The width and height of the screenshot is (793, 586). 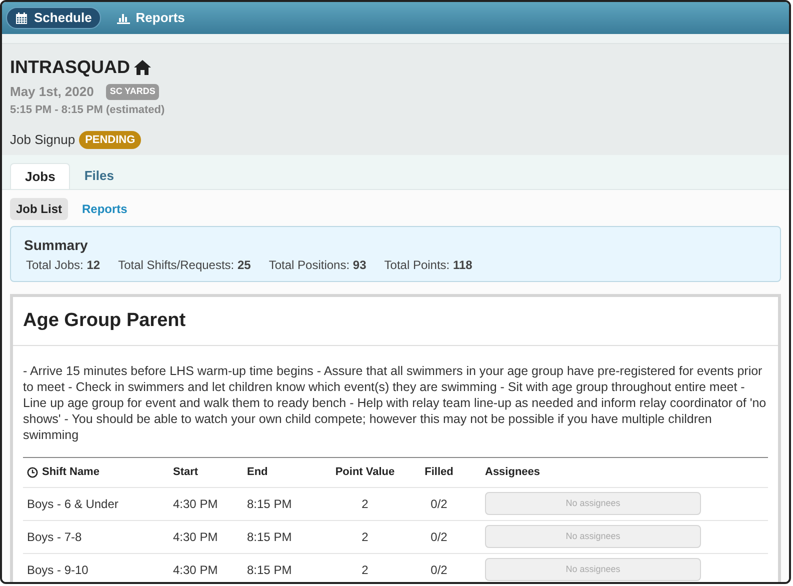 What do you see at coordinates (512, 472) in the screenshot?
I see `column-header: Assignees` at bounding box center [512, 472].